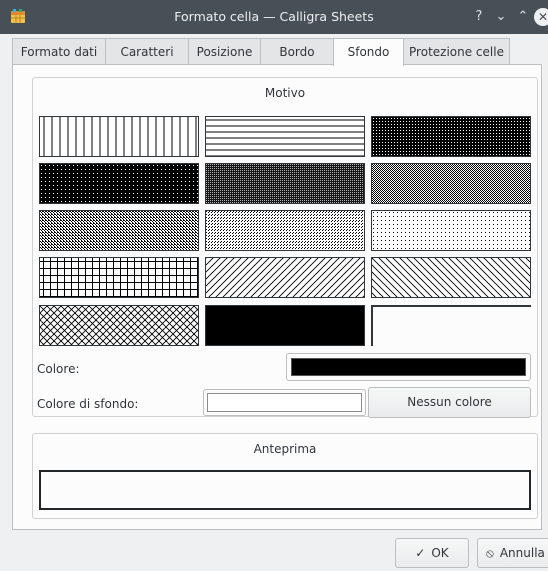 The width and height of the screenshot is (548, 571). I want to click on help-button: ?, so click(479, 17).